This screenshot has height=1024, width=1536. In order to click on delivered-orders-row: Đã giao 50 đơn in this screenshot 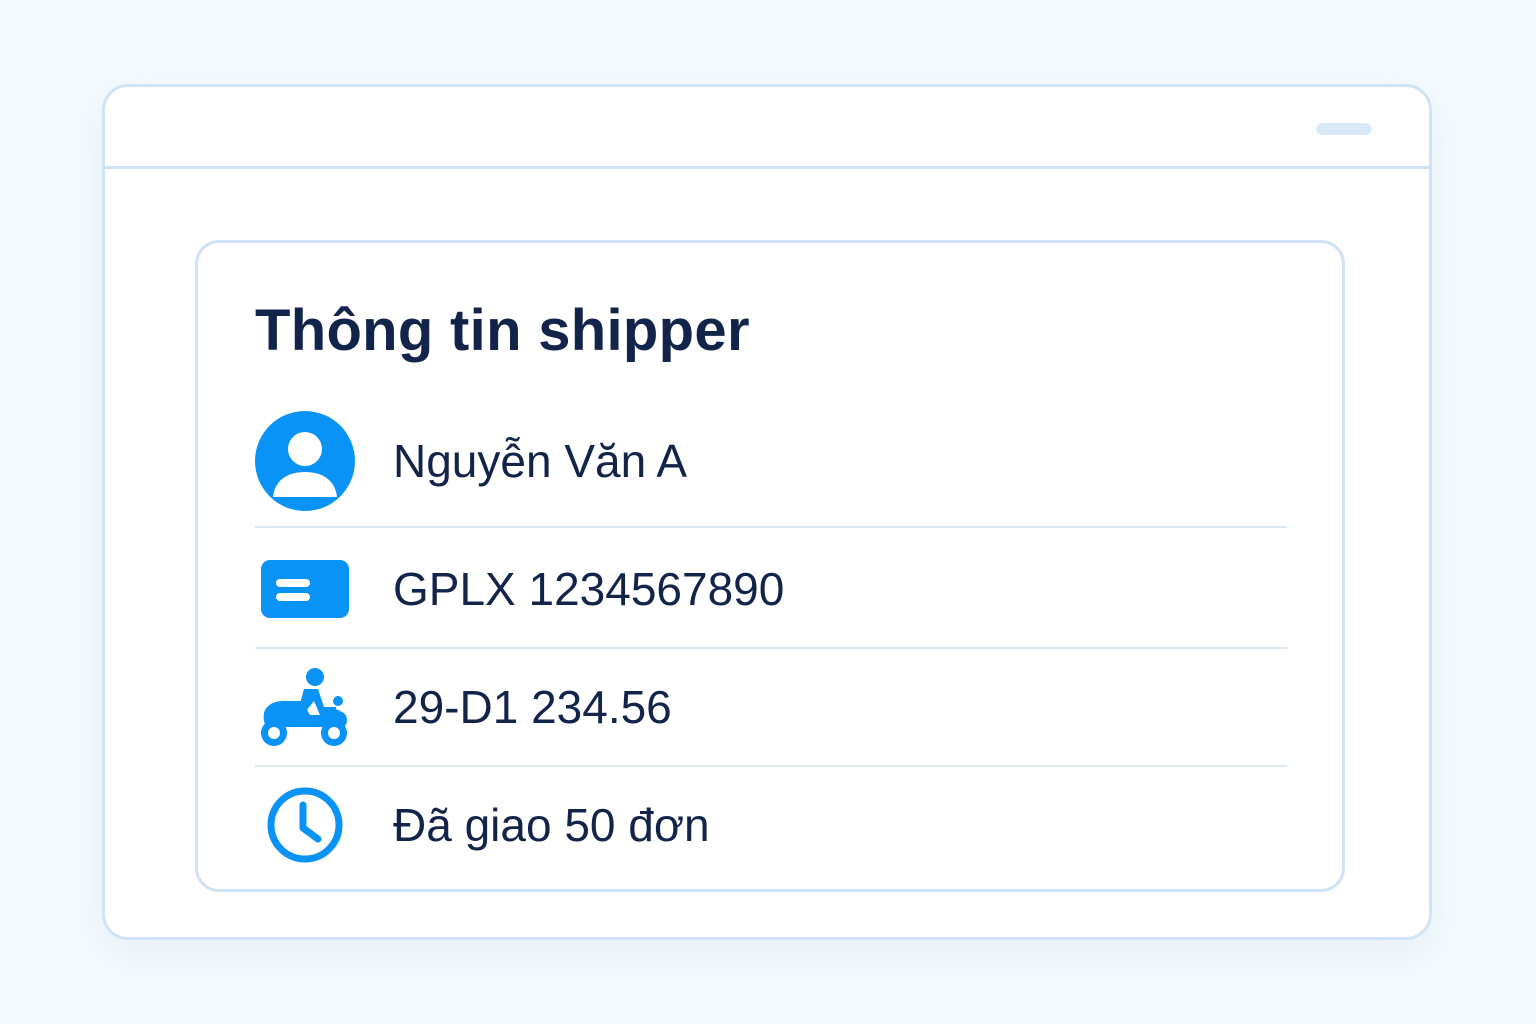, I will do `click(771, 825)`.